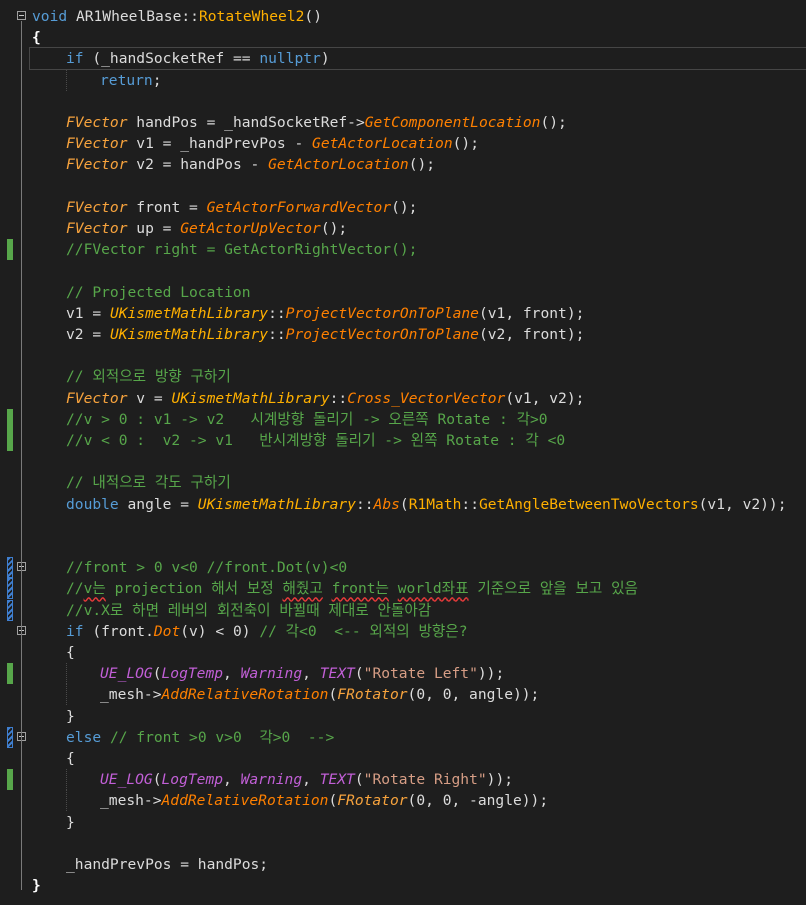 This screenshot has height=905, width=806. I want to click on code-line: return;, so click(403, 80).